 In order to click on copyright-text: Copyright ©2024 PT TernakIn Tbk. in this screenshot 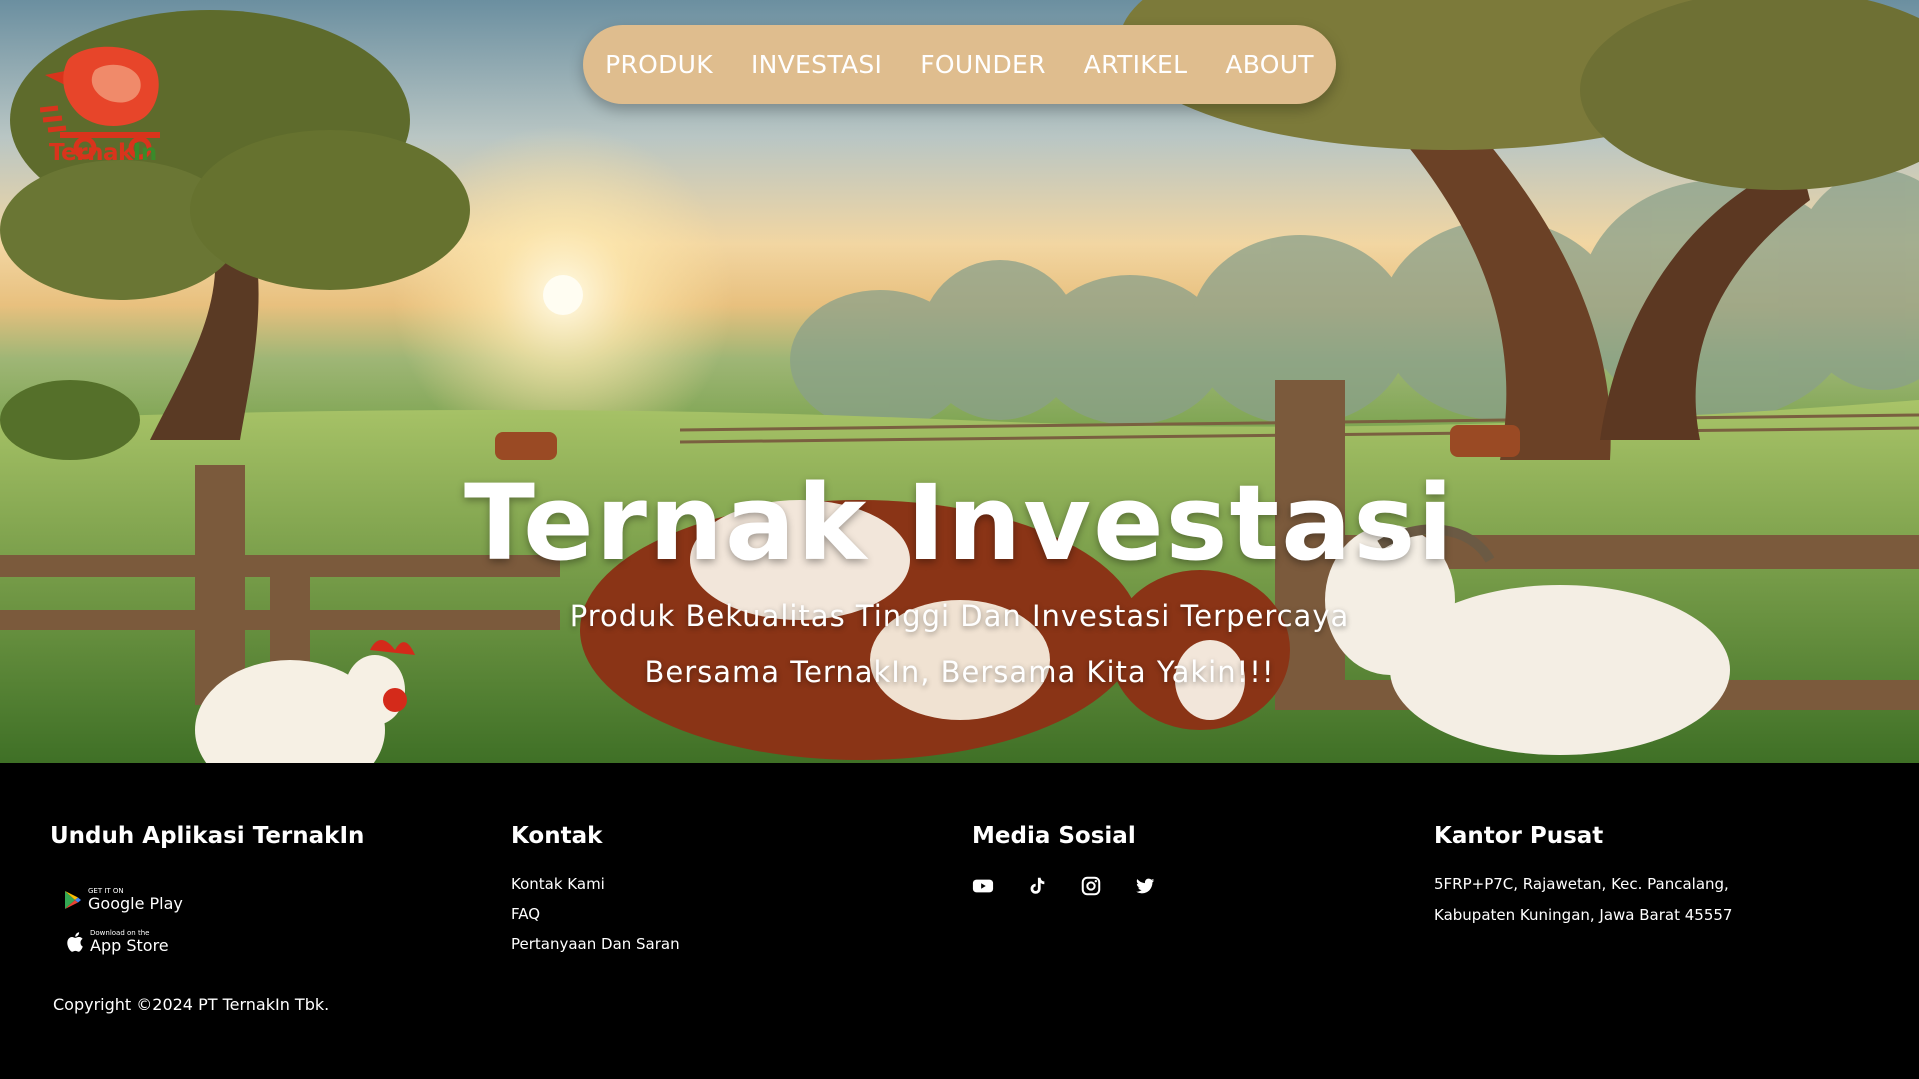, I will do `click(191, 1004)`.